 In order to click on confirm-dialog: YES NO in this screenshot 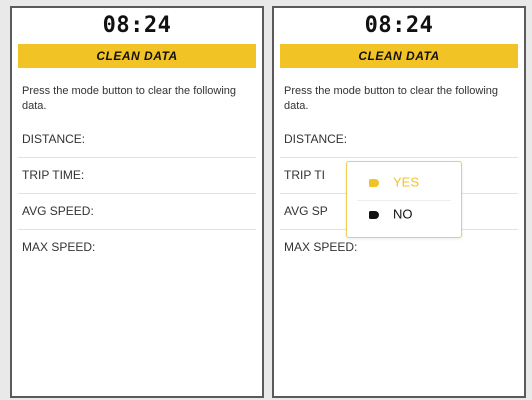, I will do `click(404, 199)`.